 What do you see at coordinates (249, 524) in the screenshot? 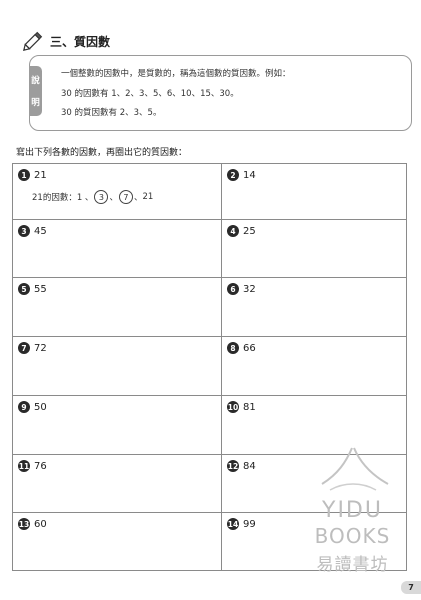
I see `problem-value: 99` at bounding box center [249, 524].